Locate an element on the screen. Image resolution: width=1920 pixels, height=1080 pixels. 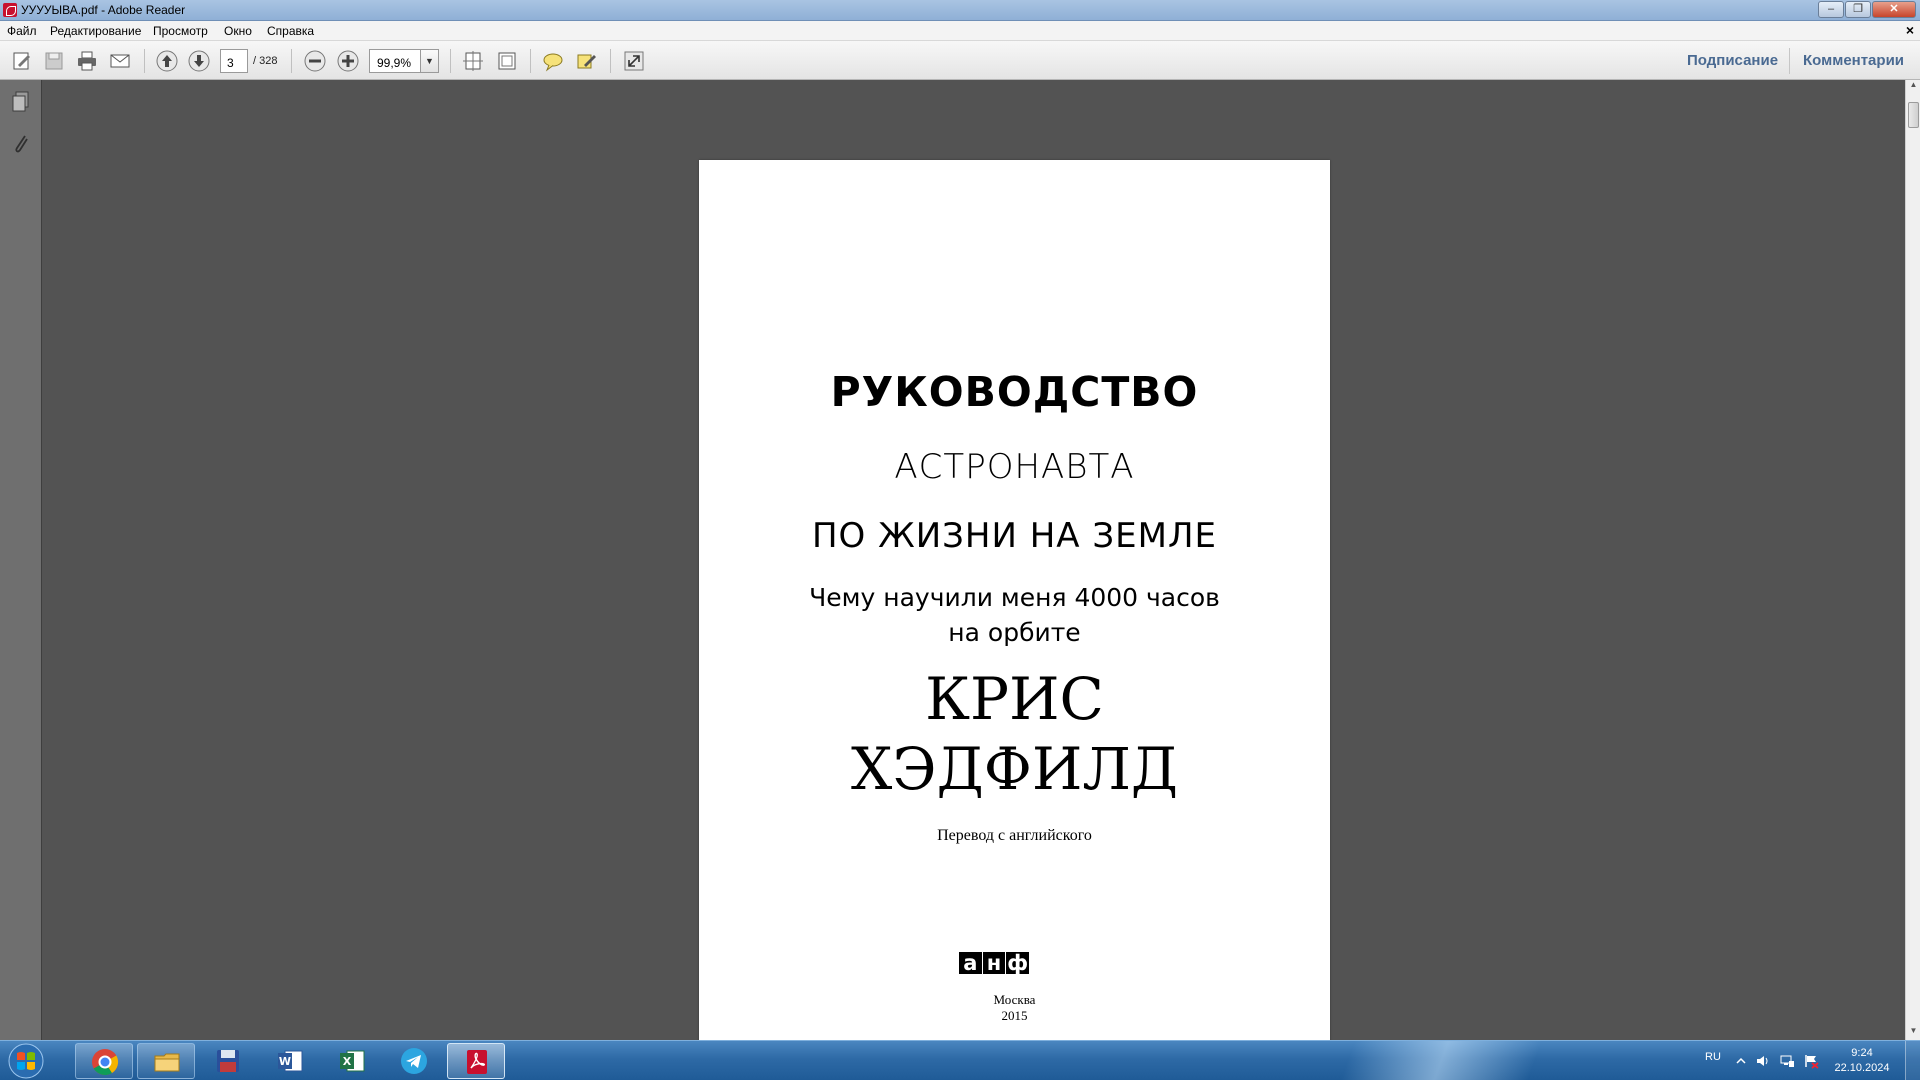
publisher-logo: а н ф is located at coordinates (994, 963).